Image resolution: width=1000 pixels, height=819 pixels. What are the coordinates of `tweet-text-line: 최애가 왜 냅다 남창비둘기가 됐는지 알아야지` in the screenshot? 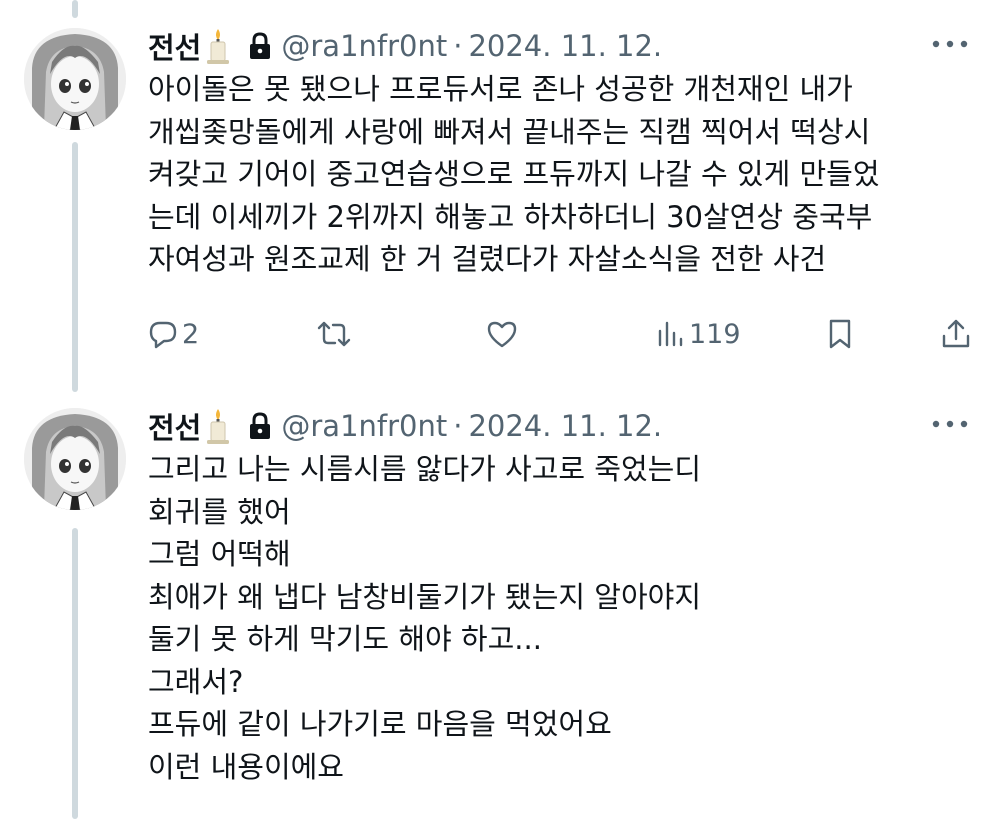 It's located at (425, 596).